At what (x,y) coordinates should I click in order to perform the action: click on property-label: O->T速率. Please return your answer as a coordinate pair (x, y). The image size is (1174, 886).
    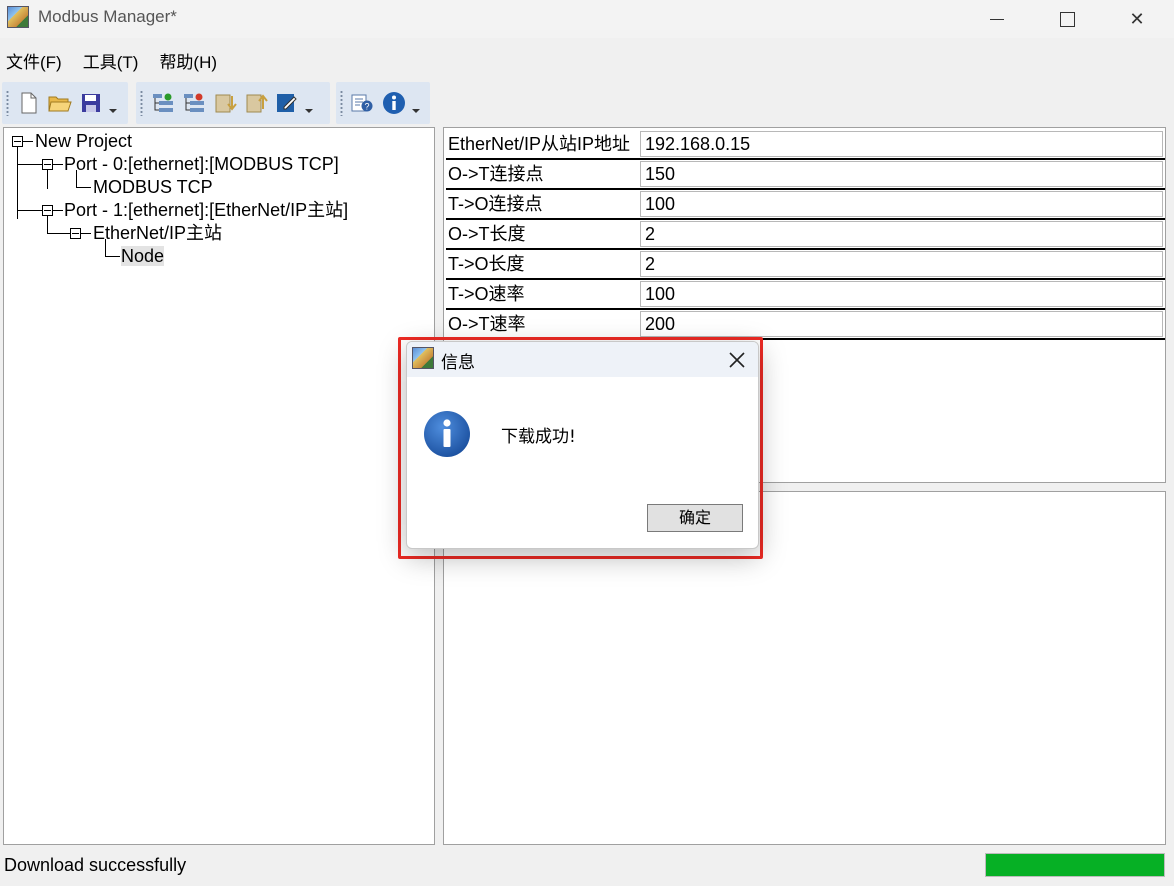
    Looking at the image, I should click on (487, 324).